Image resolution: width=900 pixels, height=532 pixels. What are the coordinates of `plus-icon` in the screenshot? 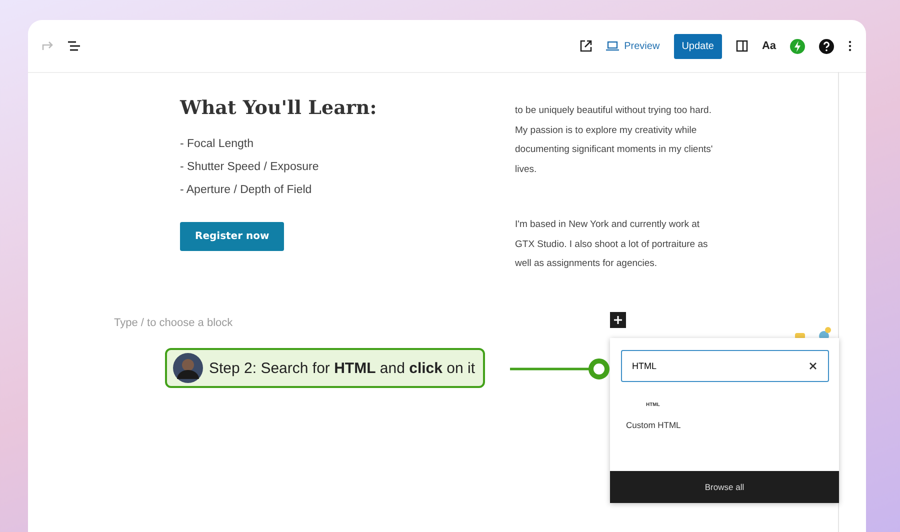 It's located at (618, 320).